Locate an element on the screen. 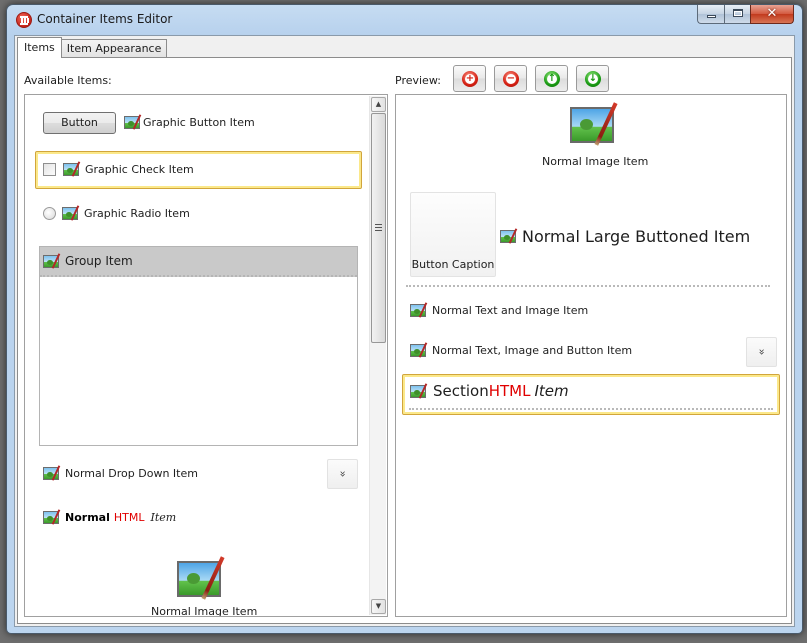 This screenshot has height=643, width=807. grip-icon is located at coordinates (378, 227).